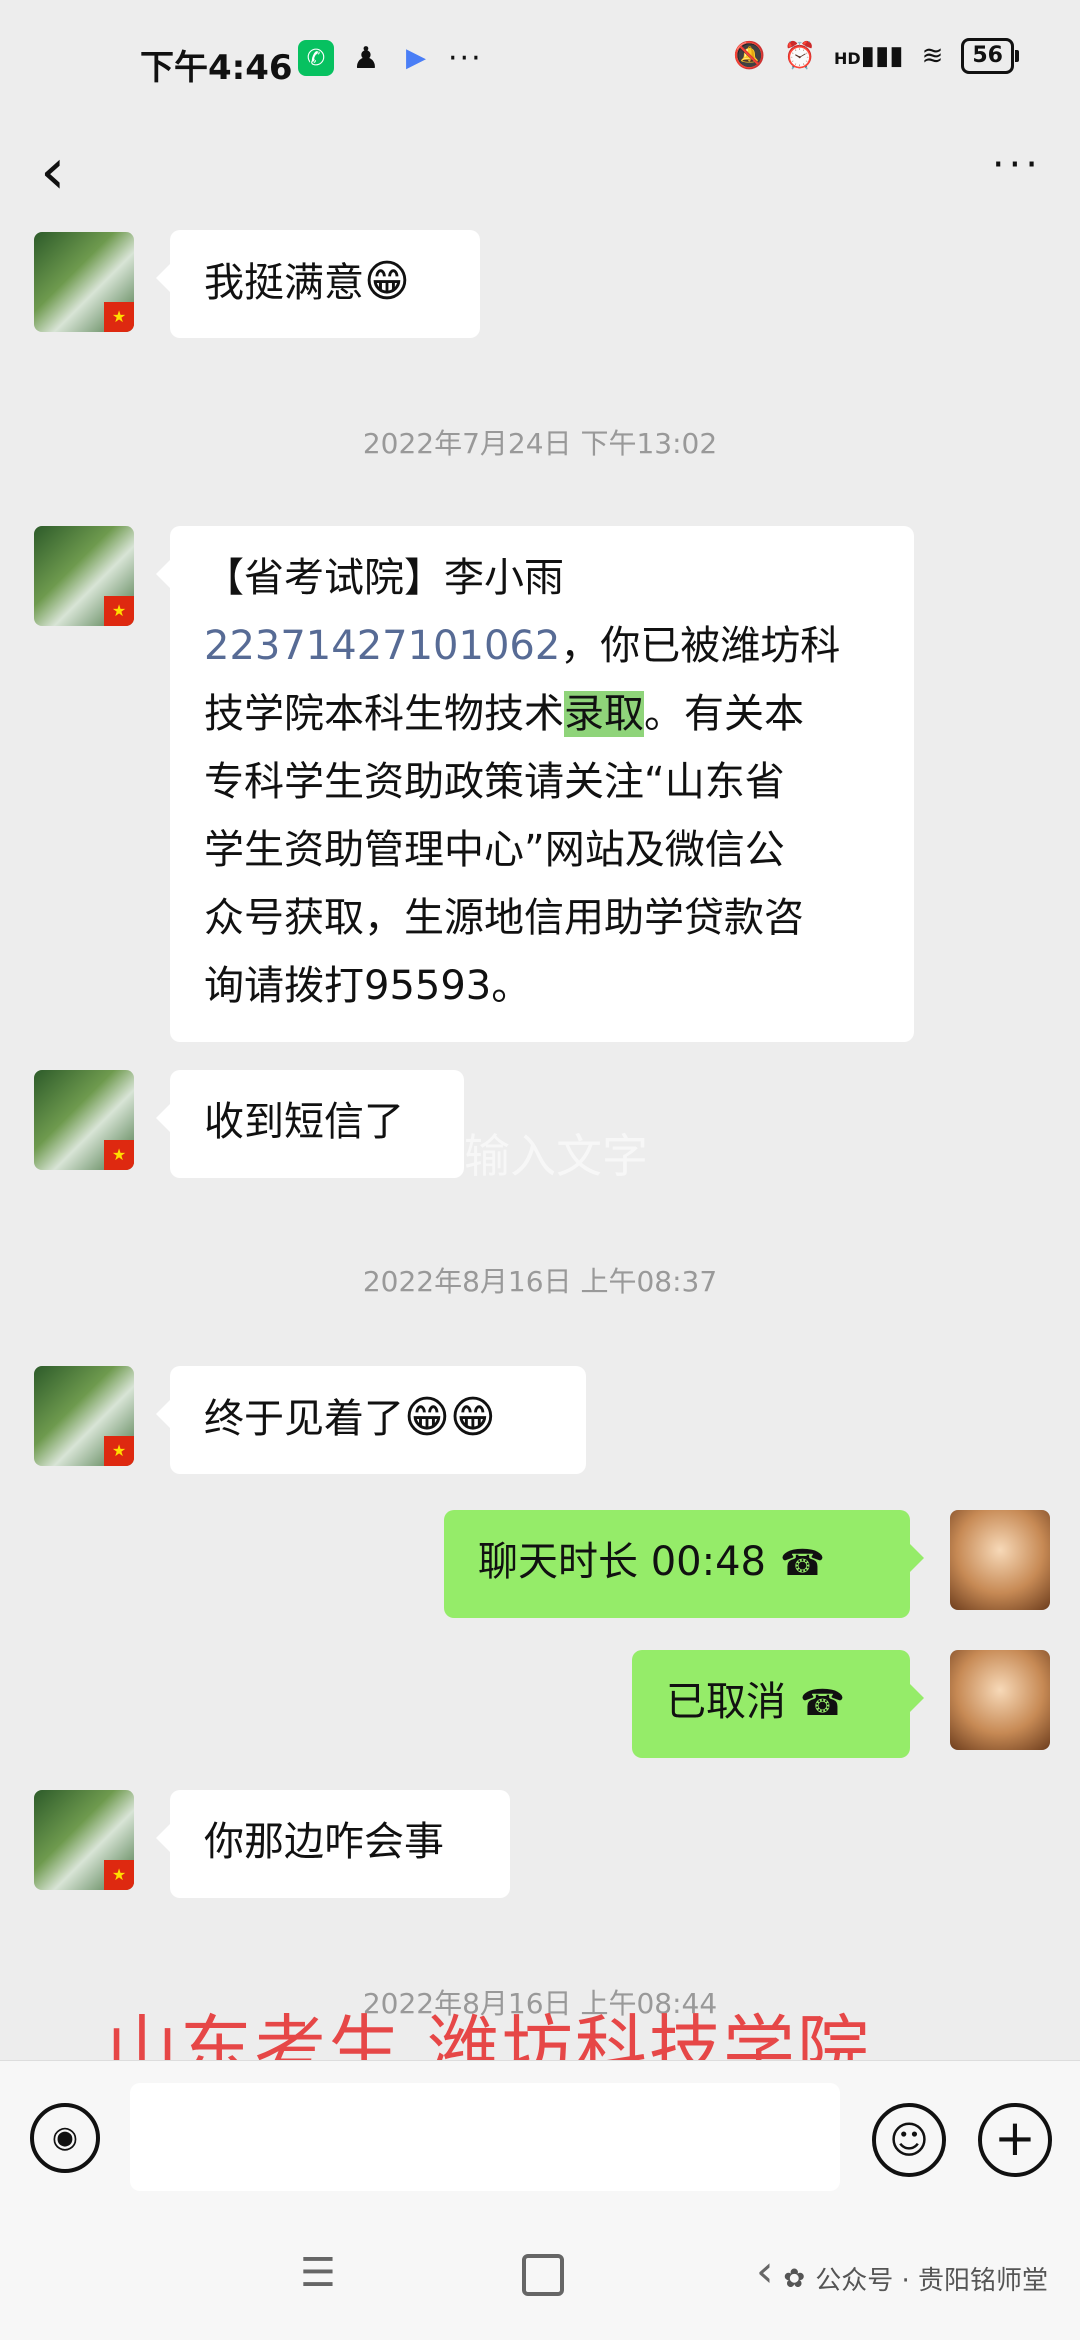 The height and width of the screenshot is (2340, 1080). I want to click on message-bubble: 终于见着了😁😁, so click(371, 1420).